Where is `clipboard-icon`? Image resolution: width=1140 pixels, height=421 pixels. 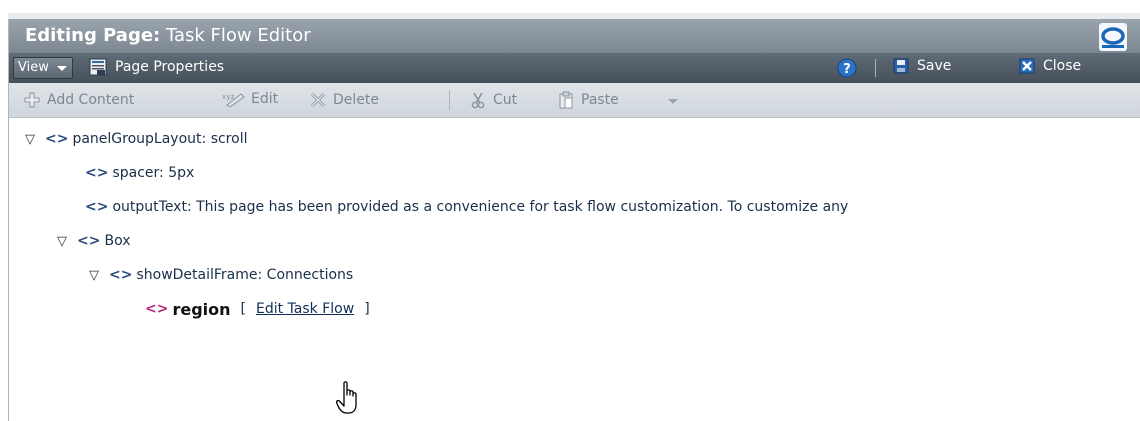 clipboard-icon is located at coordinates (566, 100).